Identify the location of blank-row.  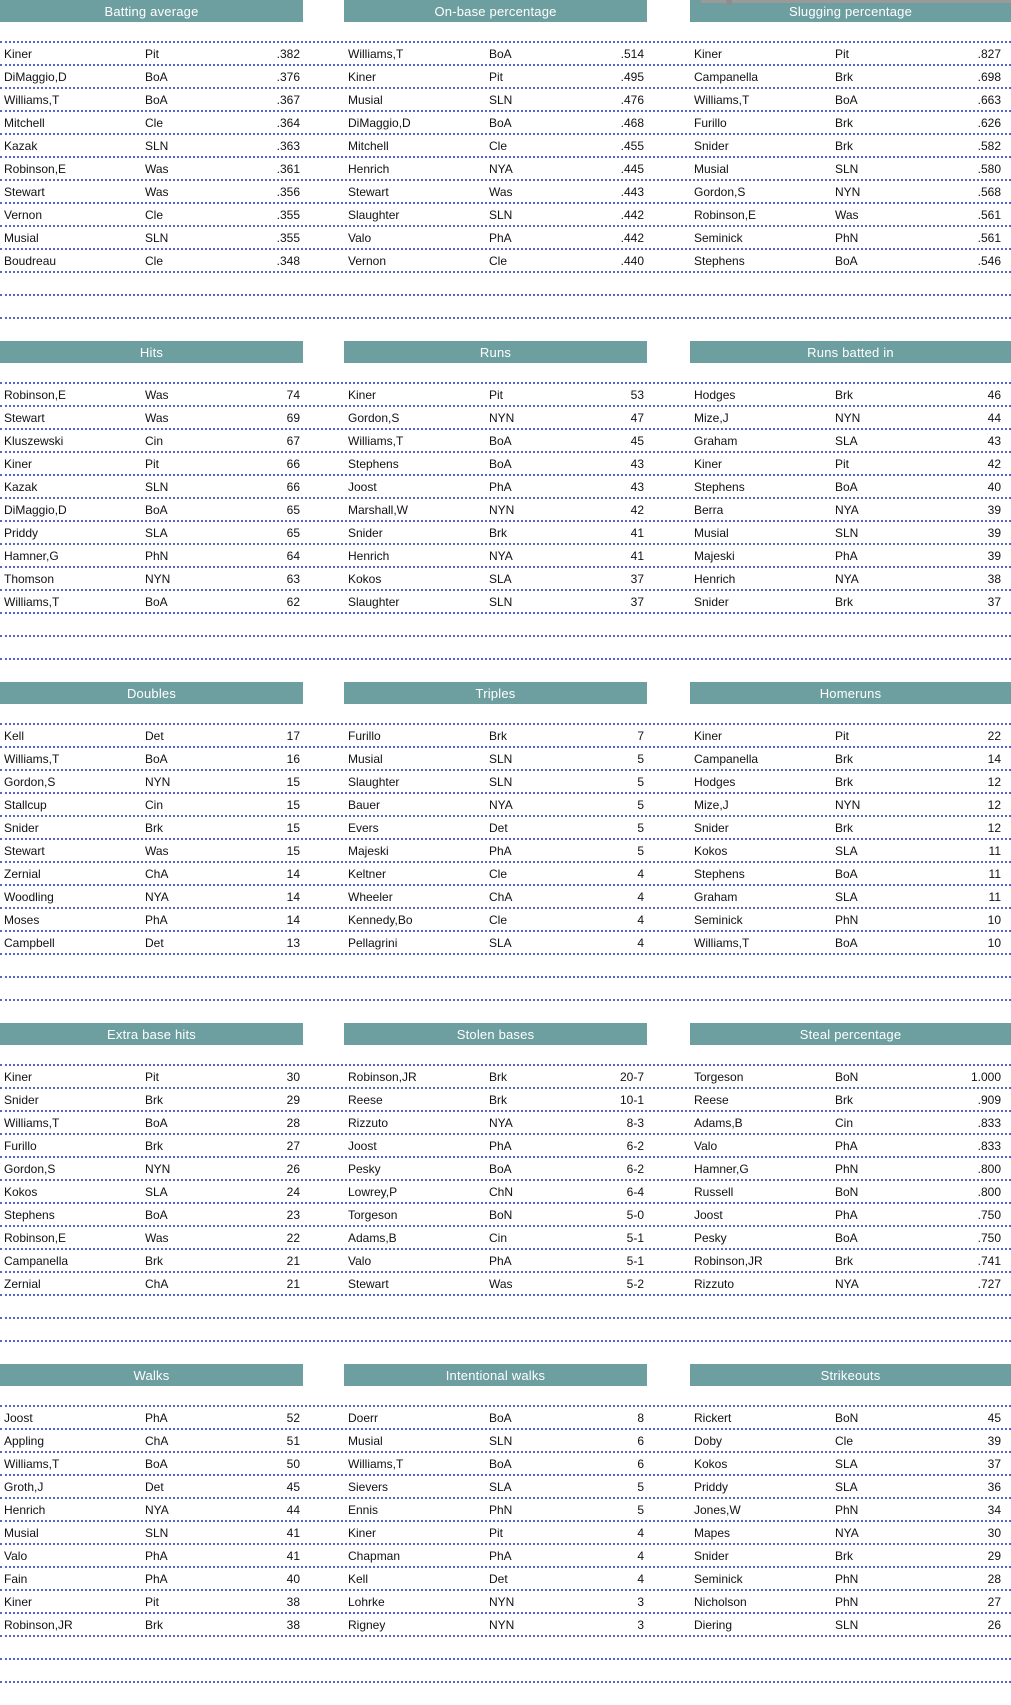
(505, 989).